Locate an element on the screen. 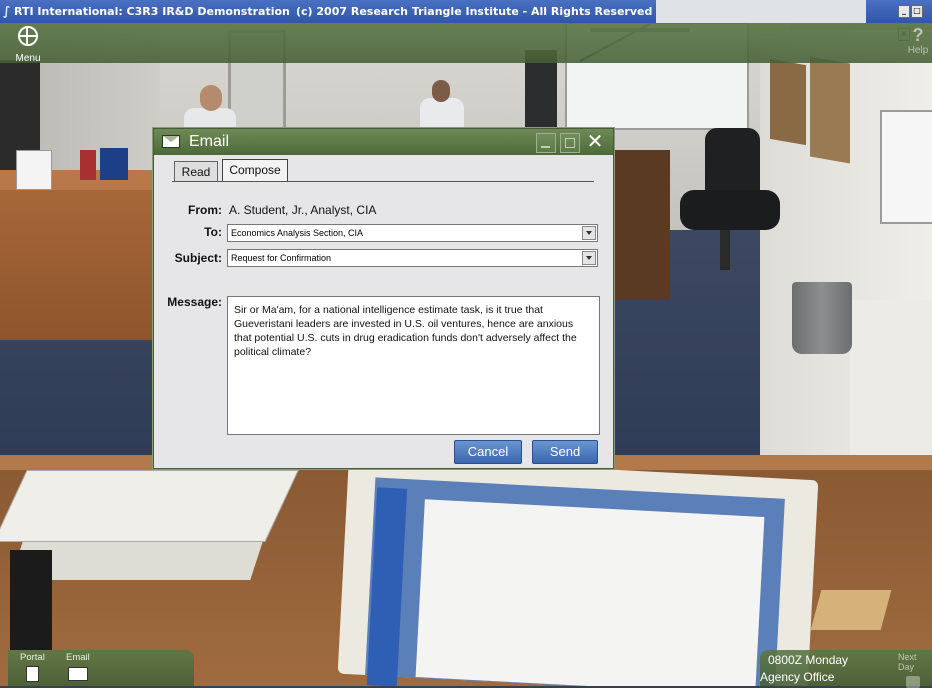 The height and width of the screenshot is (688, 932). side-whiteboard is located at coordinates (906, 167).